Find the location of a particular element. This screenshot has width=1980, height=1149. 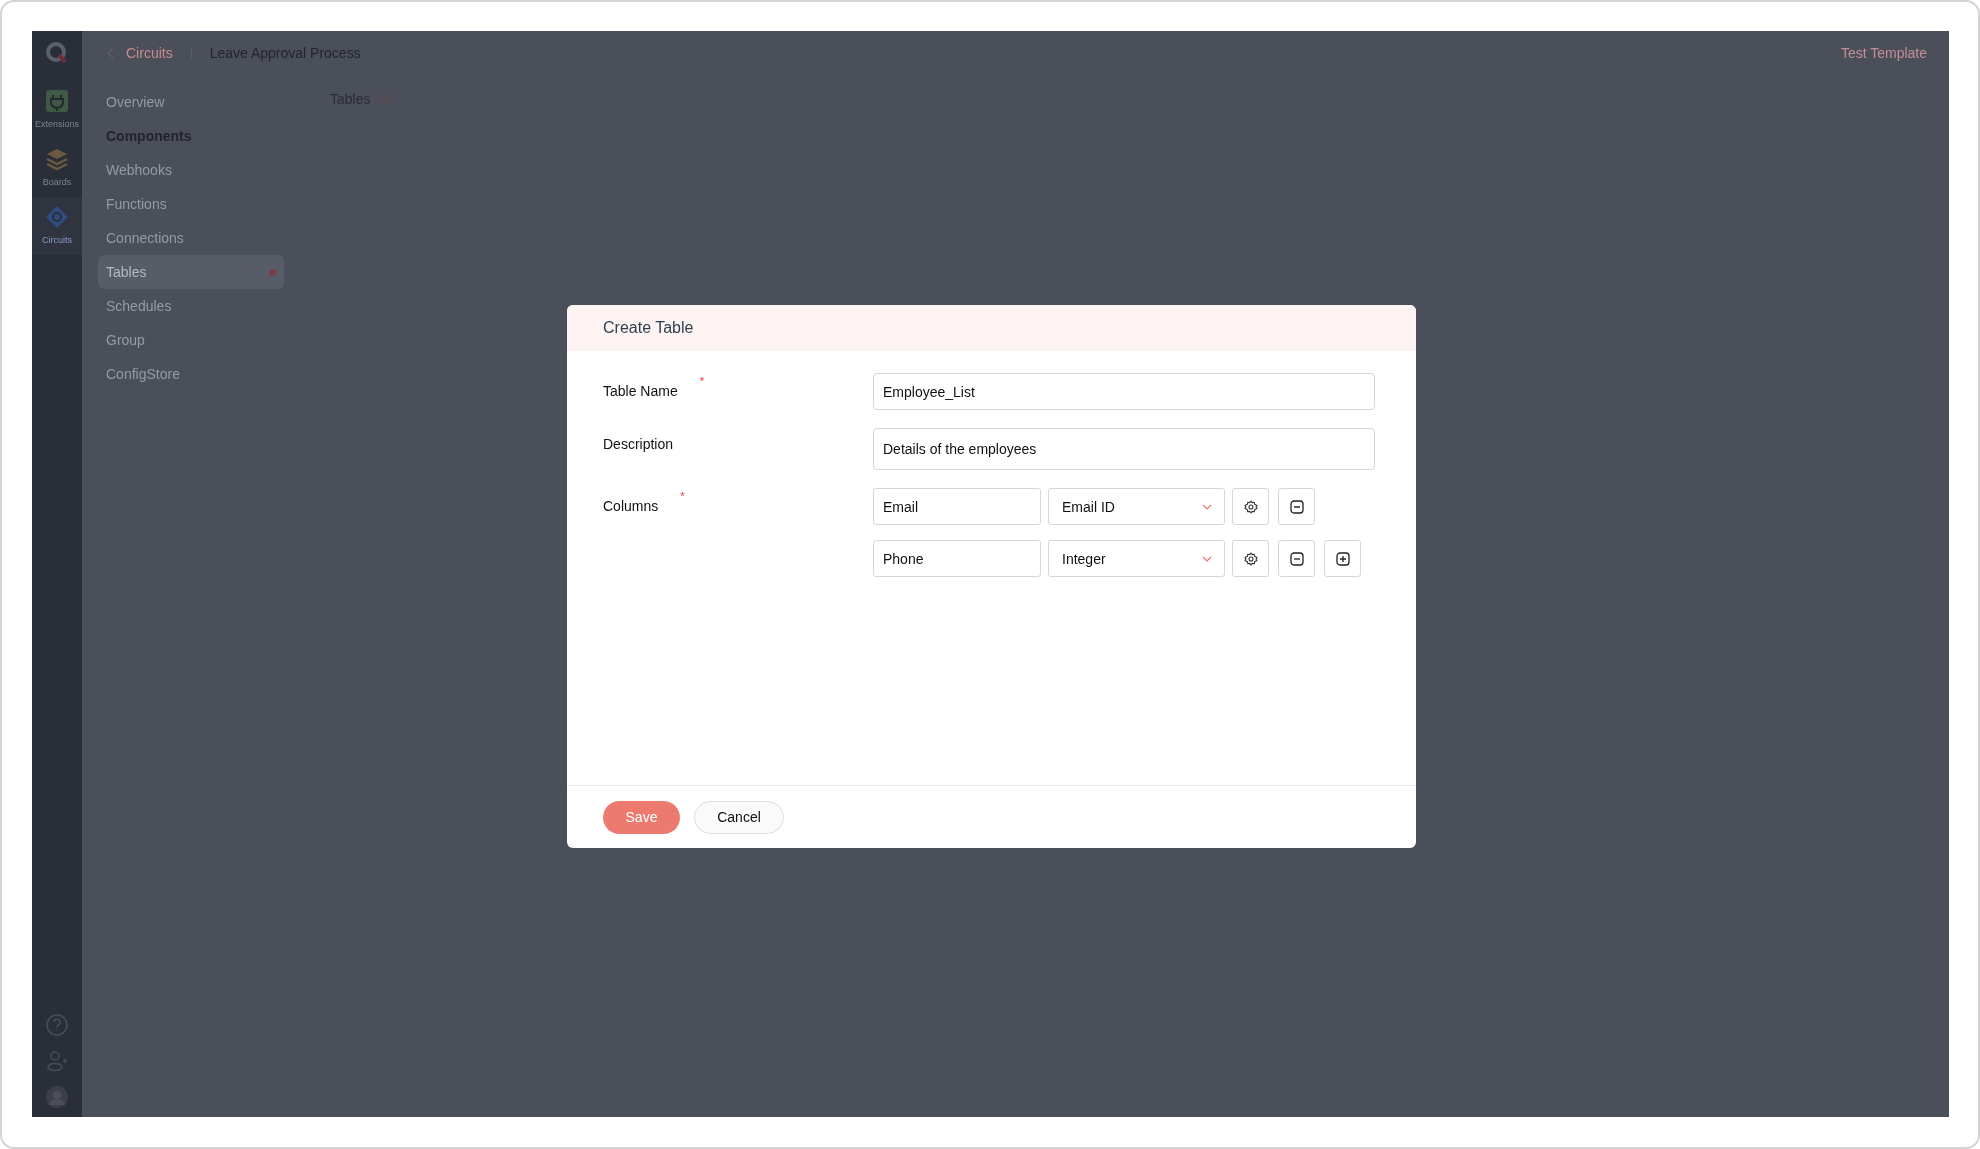

add-button is located at coordinates (1342, 558).